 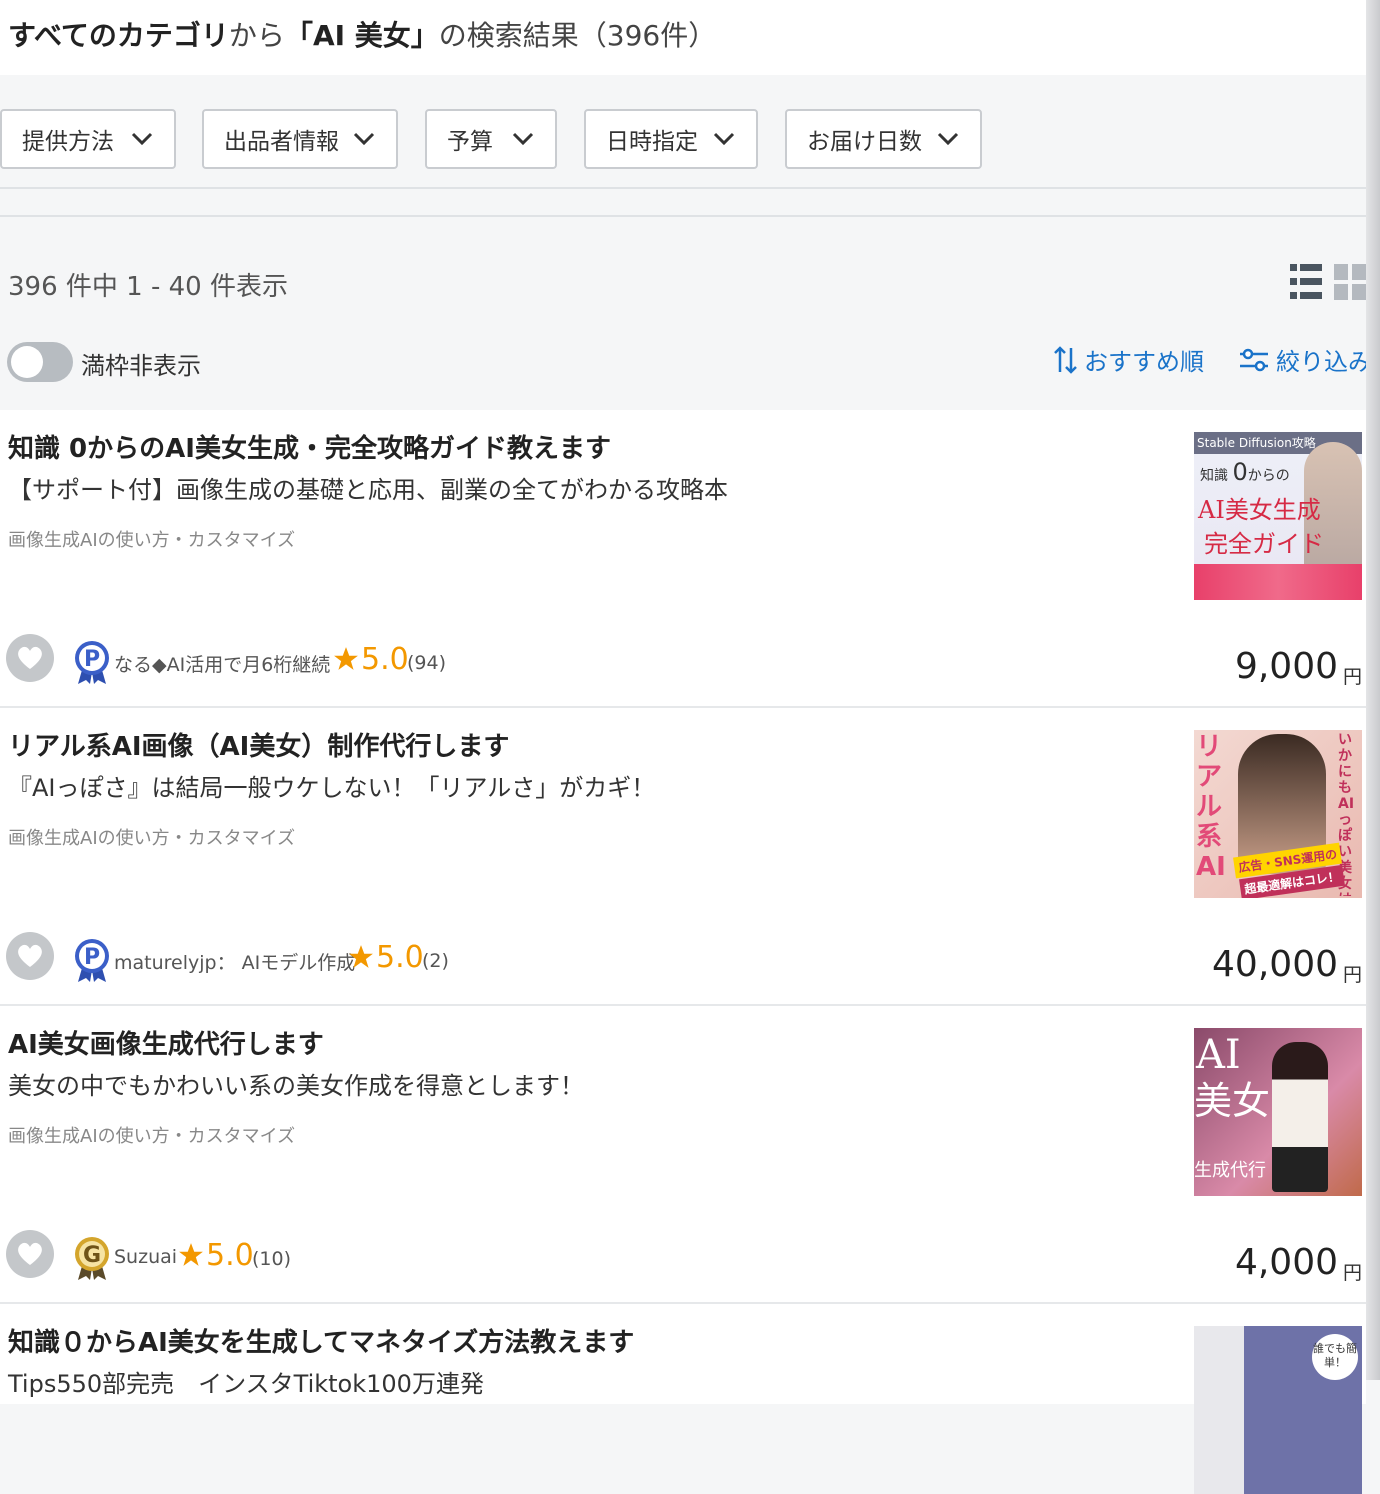 What do you see at coordinates (1232, 1101) in the screenshot?
I see `thumb-text: 美女` at bounding box center [1232, 1101].